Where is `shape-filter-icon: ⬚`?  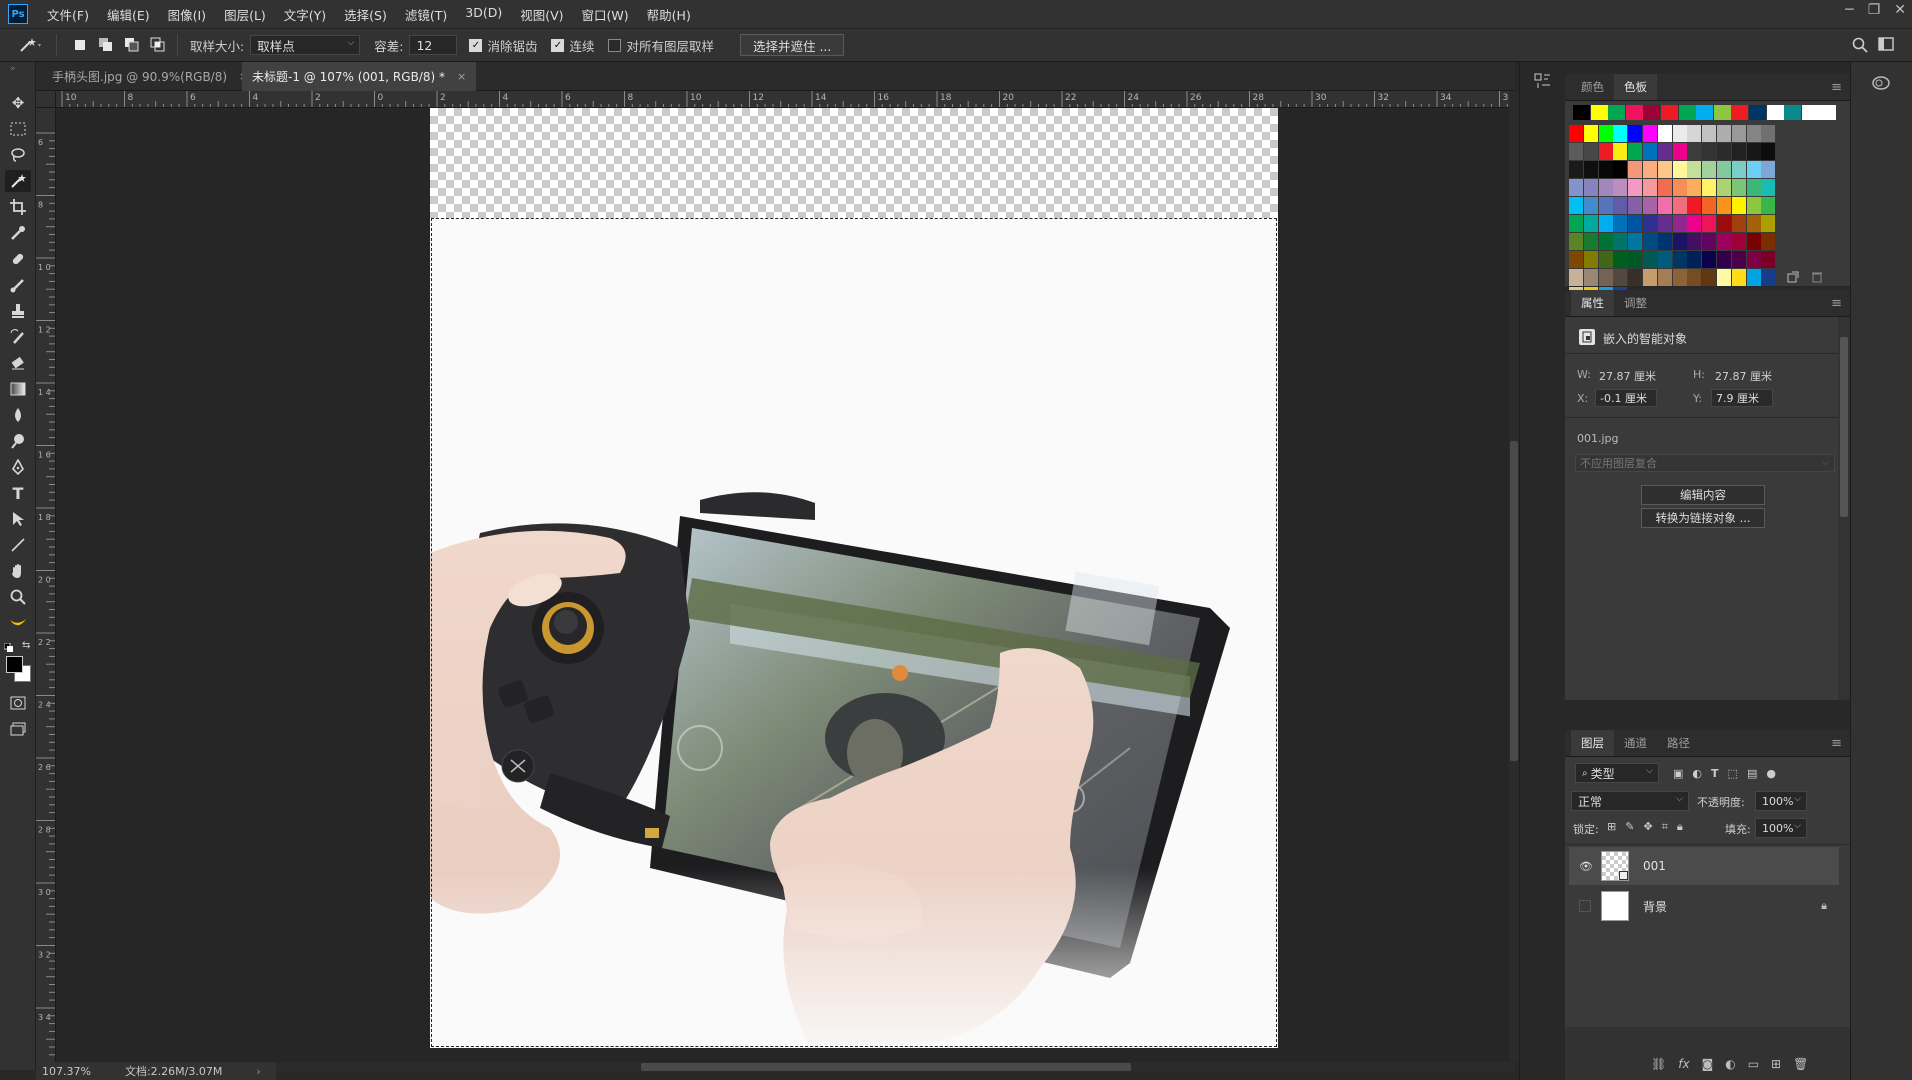
shape-filter-icon: ⬚ is located at coordinates (1733, 773).